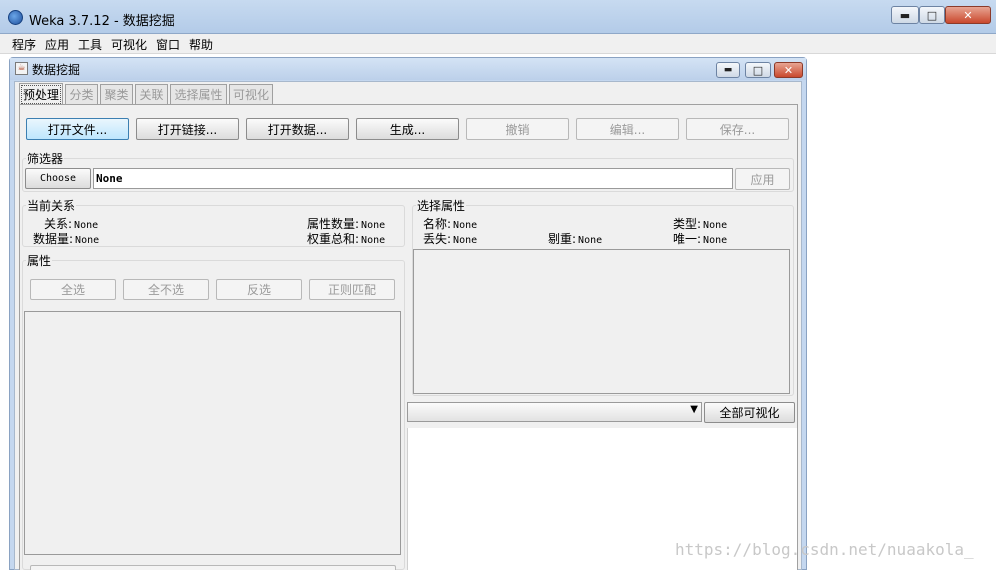 Image resolution: width=996 pixels, height=570 pixels. I want to click on attributes-count-label: 属性数量:, so click(333, 224).